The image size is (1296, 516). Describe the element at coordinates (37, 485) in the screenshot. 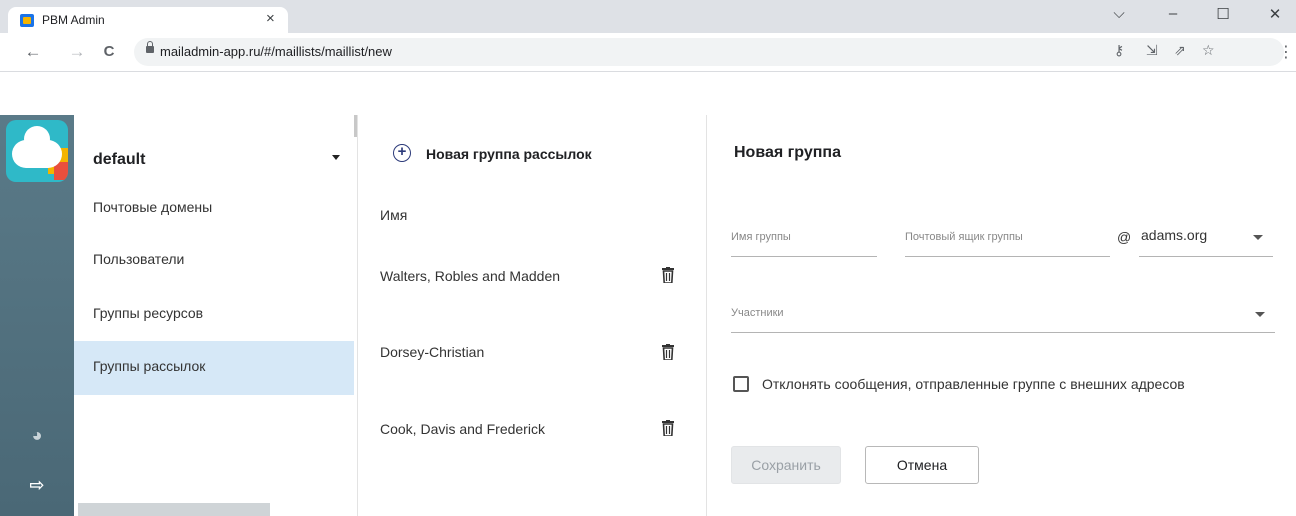

I see `logout-icon: ⇨` at that location.